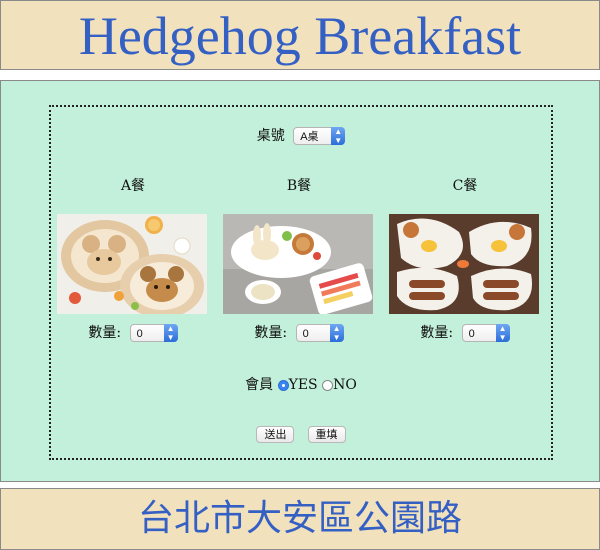 The image size is (600, 550). I want to click on meal-c: C餐 數量: 0 ▲ ▼, so click(465, 258).